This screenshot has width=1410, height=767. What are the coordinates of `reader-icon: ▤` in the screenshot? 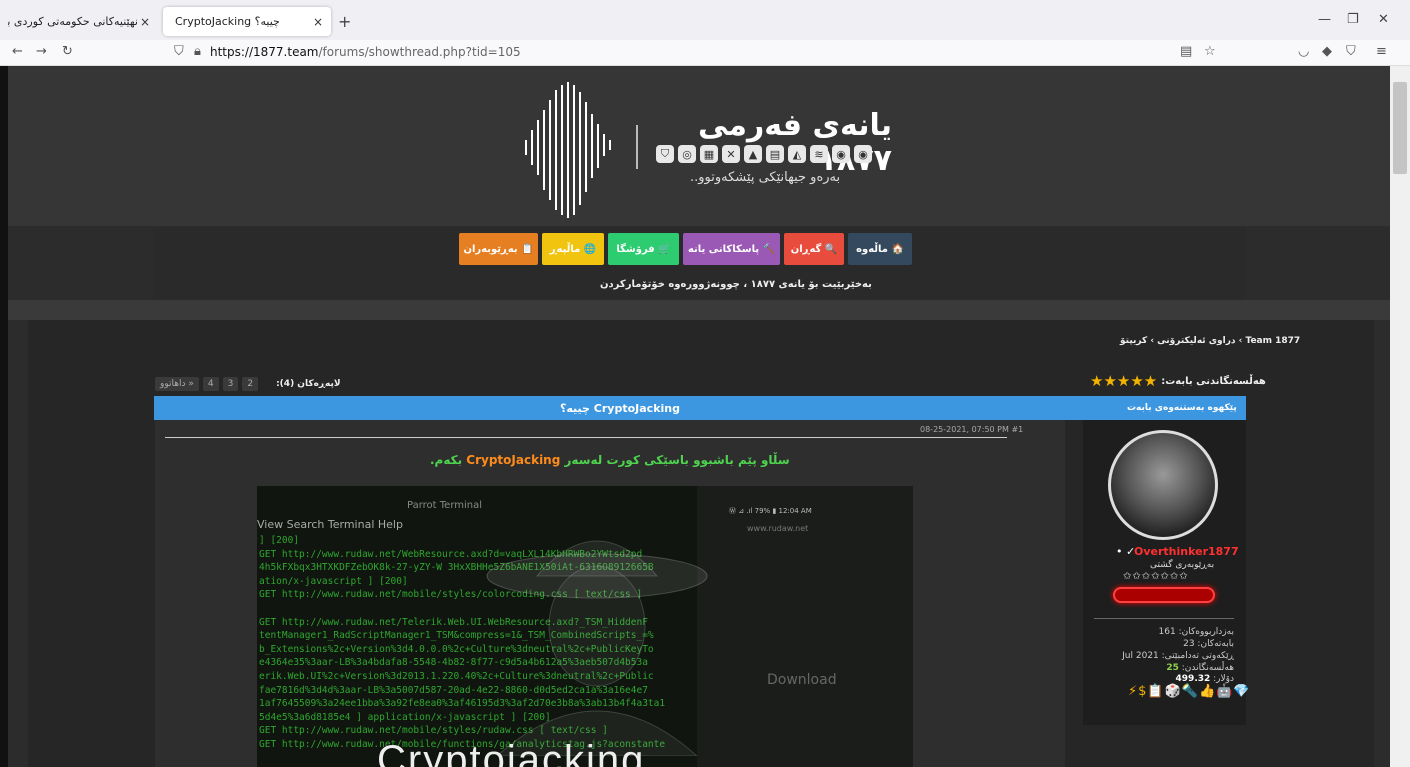 It's located at (1186, 51).